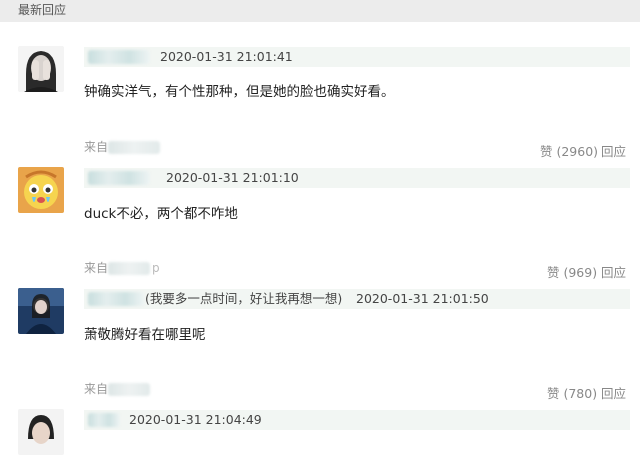 The width and height of the screenshot is (640, 455). What do you see at coordinates (161, 214) in the screenshot?
I see `comment-text: duck不必，两个都不咋地` at bounding box center [161, 214].